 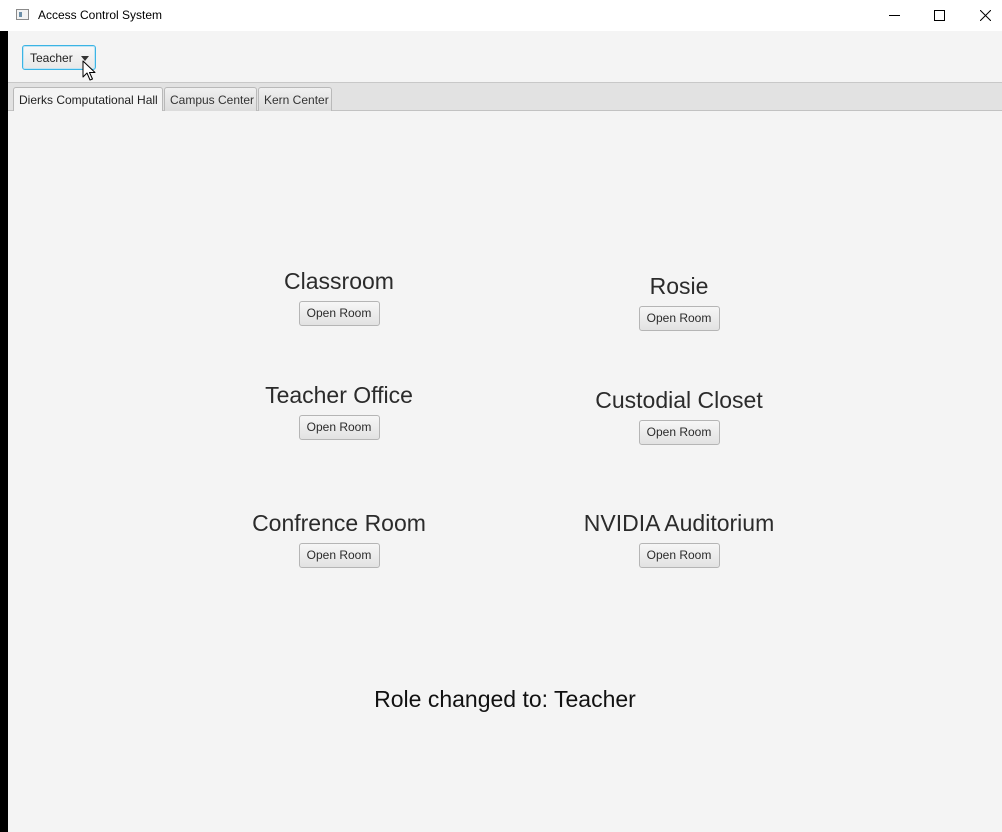 What do you see at coordinates (679, 400) in the screenshot?
I see `room-name: Custodial Closet` at bounding box center [679, 400].